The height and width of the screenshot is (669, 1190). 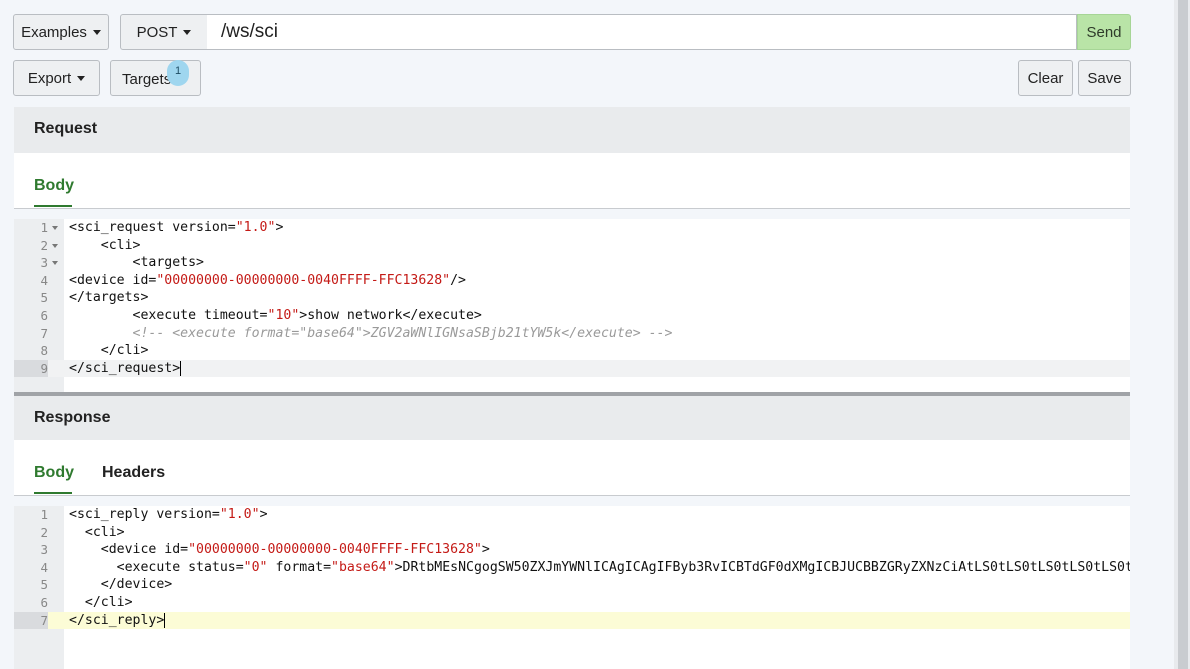 I want to click on send-button: Send, so click(x=1104, y=32).